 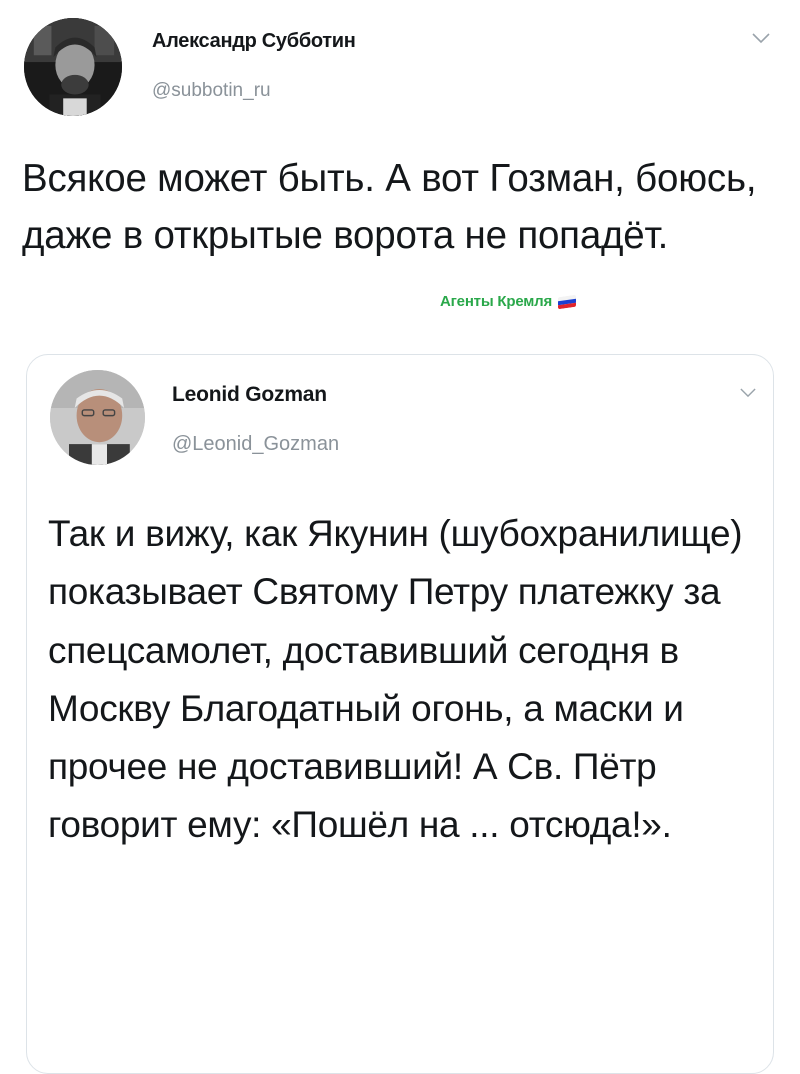 I want to click on quoted-author-avatar-image, so click(x=97, y=417).